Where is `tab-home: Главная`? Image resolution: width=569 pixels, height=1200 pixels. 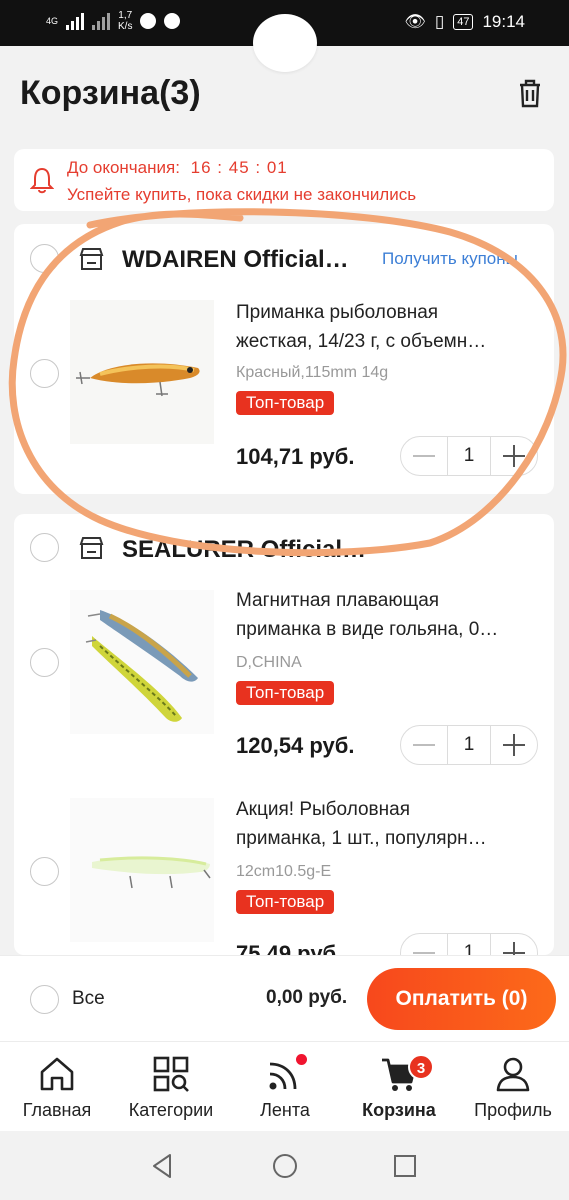
tab-home: Главная is located at coordinates (57, 1087).